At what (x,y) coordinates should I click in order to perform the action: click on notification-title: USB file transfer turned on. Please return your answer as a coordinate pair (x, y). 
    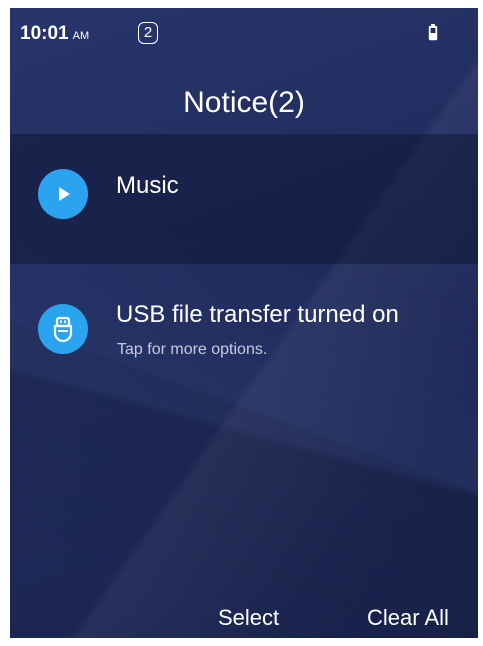
    Looking at the image, I should click on (257, 314).